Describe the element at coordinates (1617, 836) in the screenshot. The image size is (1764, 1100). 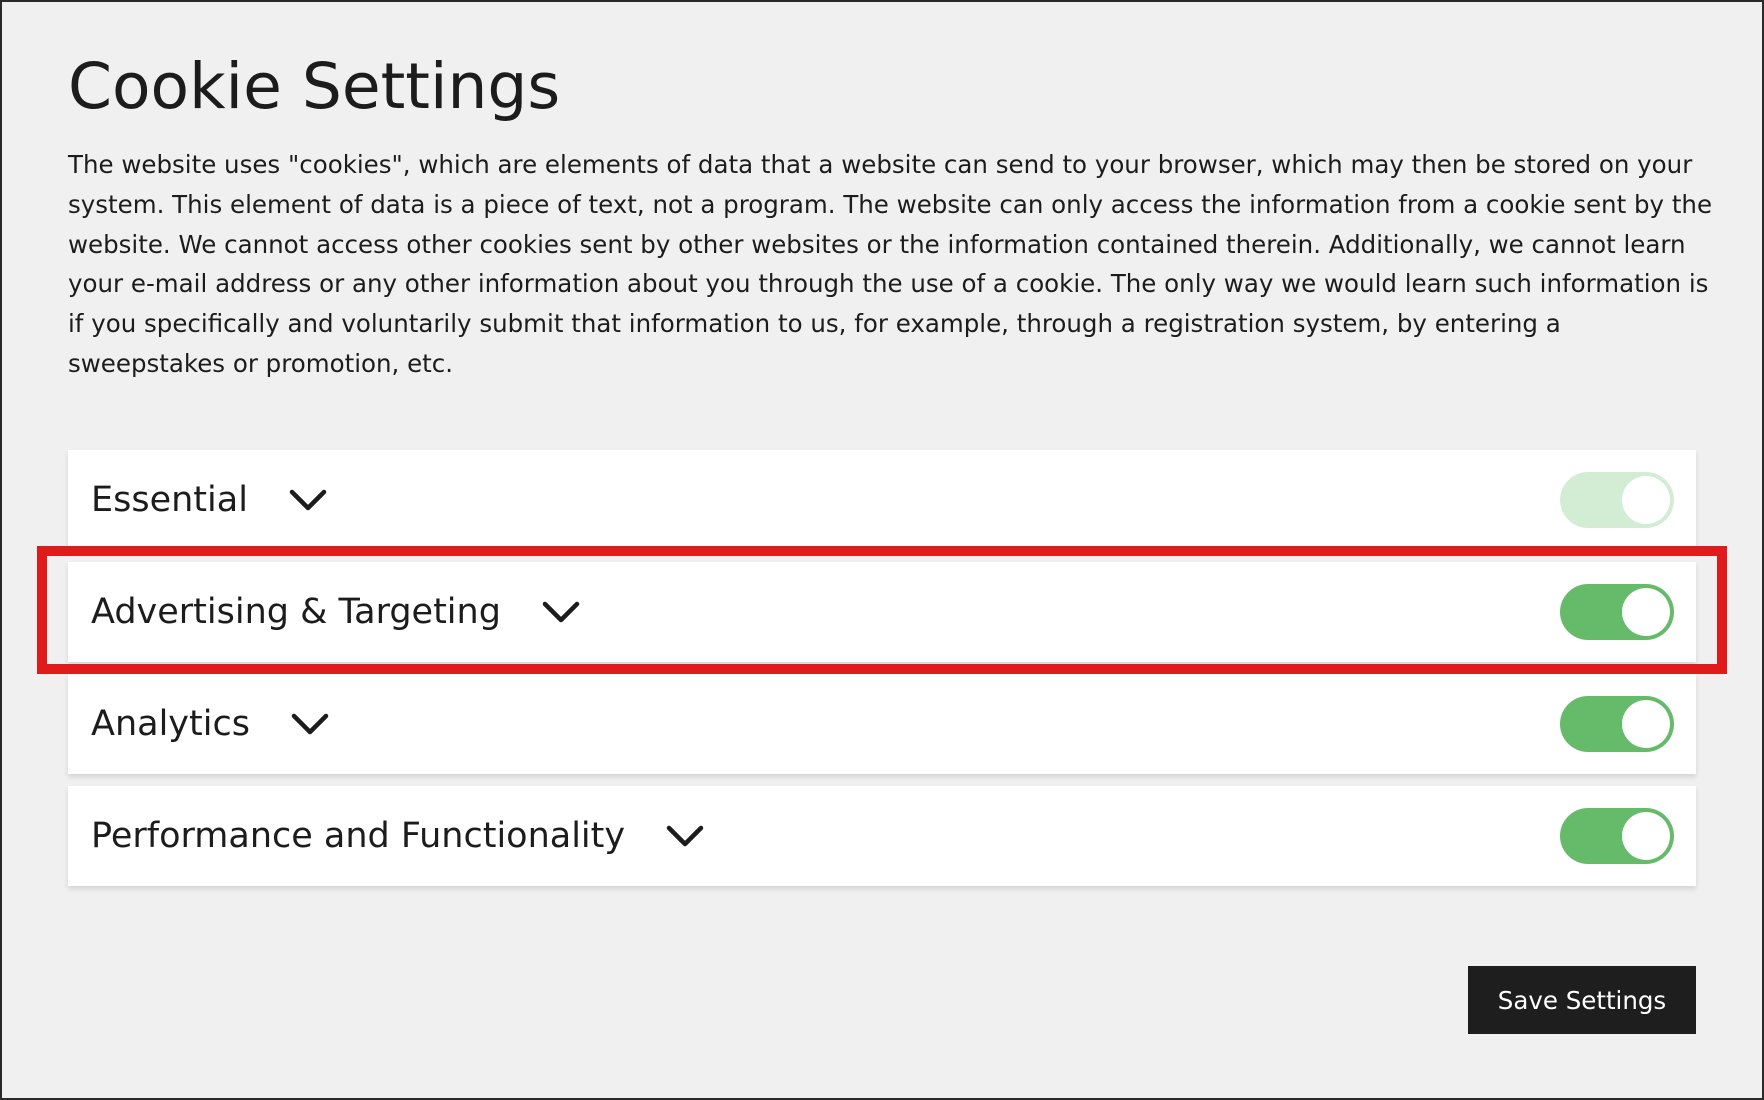
I see `toggle-performance-functionality` at that location.